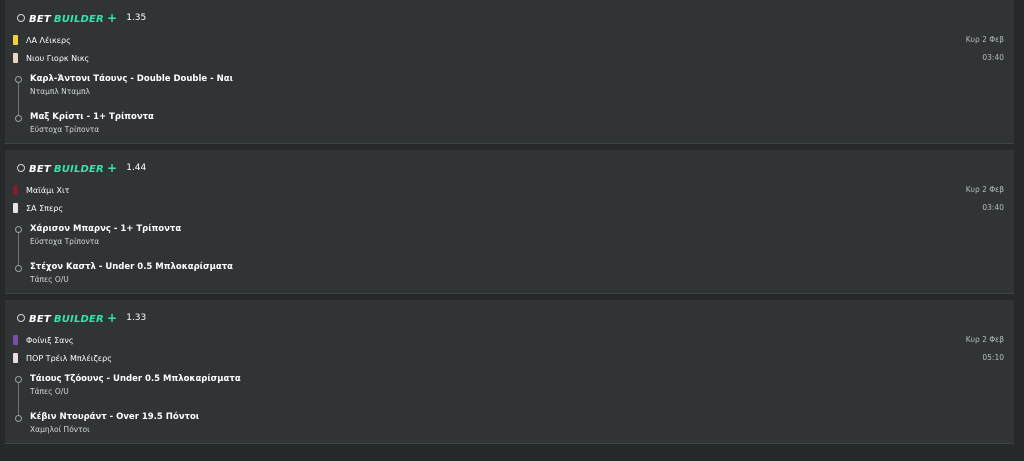  I want to click on team-name: Μαϊάμι Χιτ, so click(48, 190).